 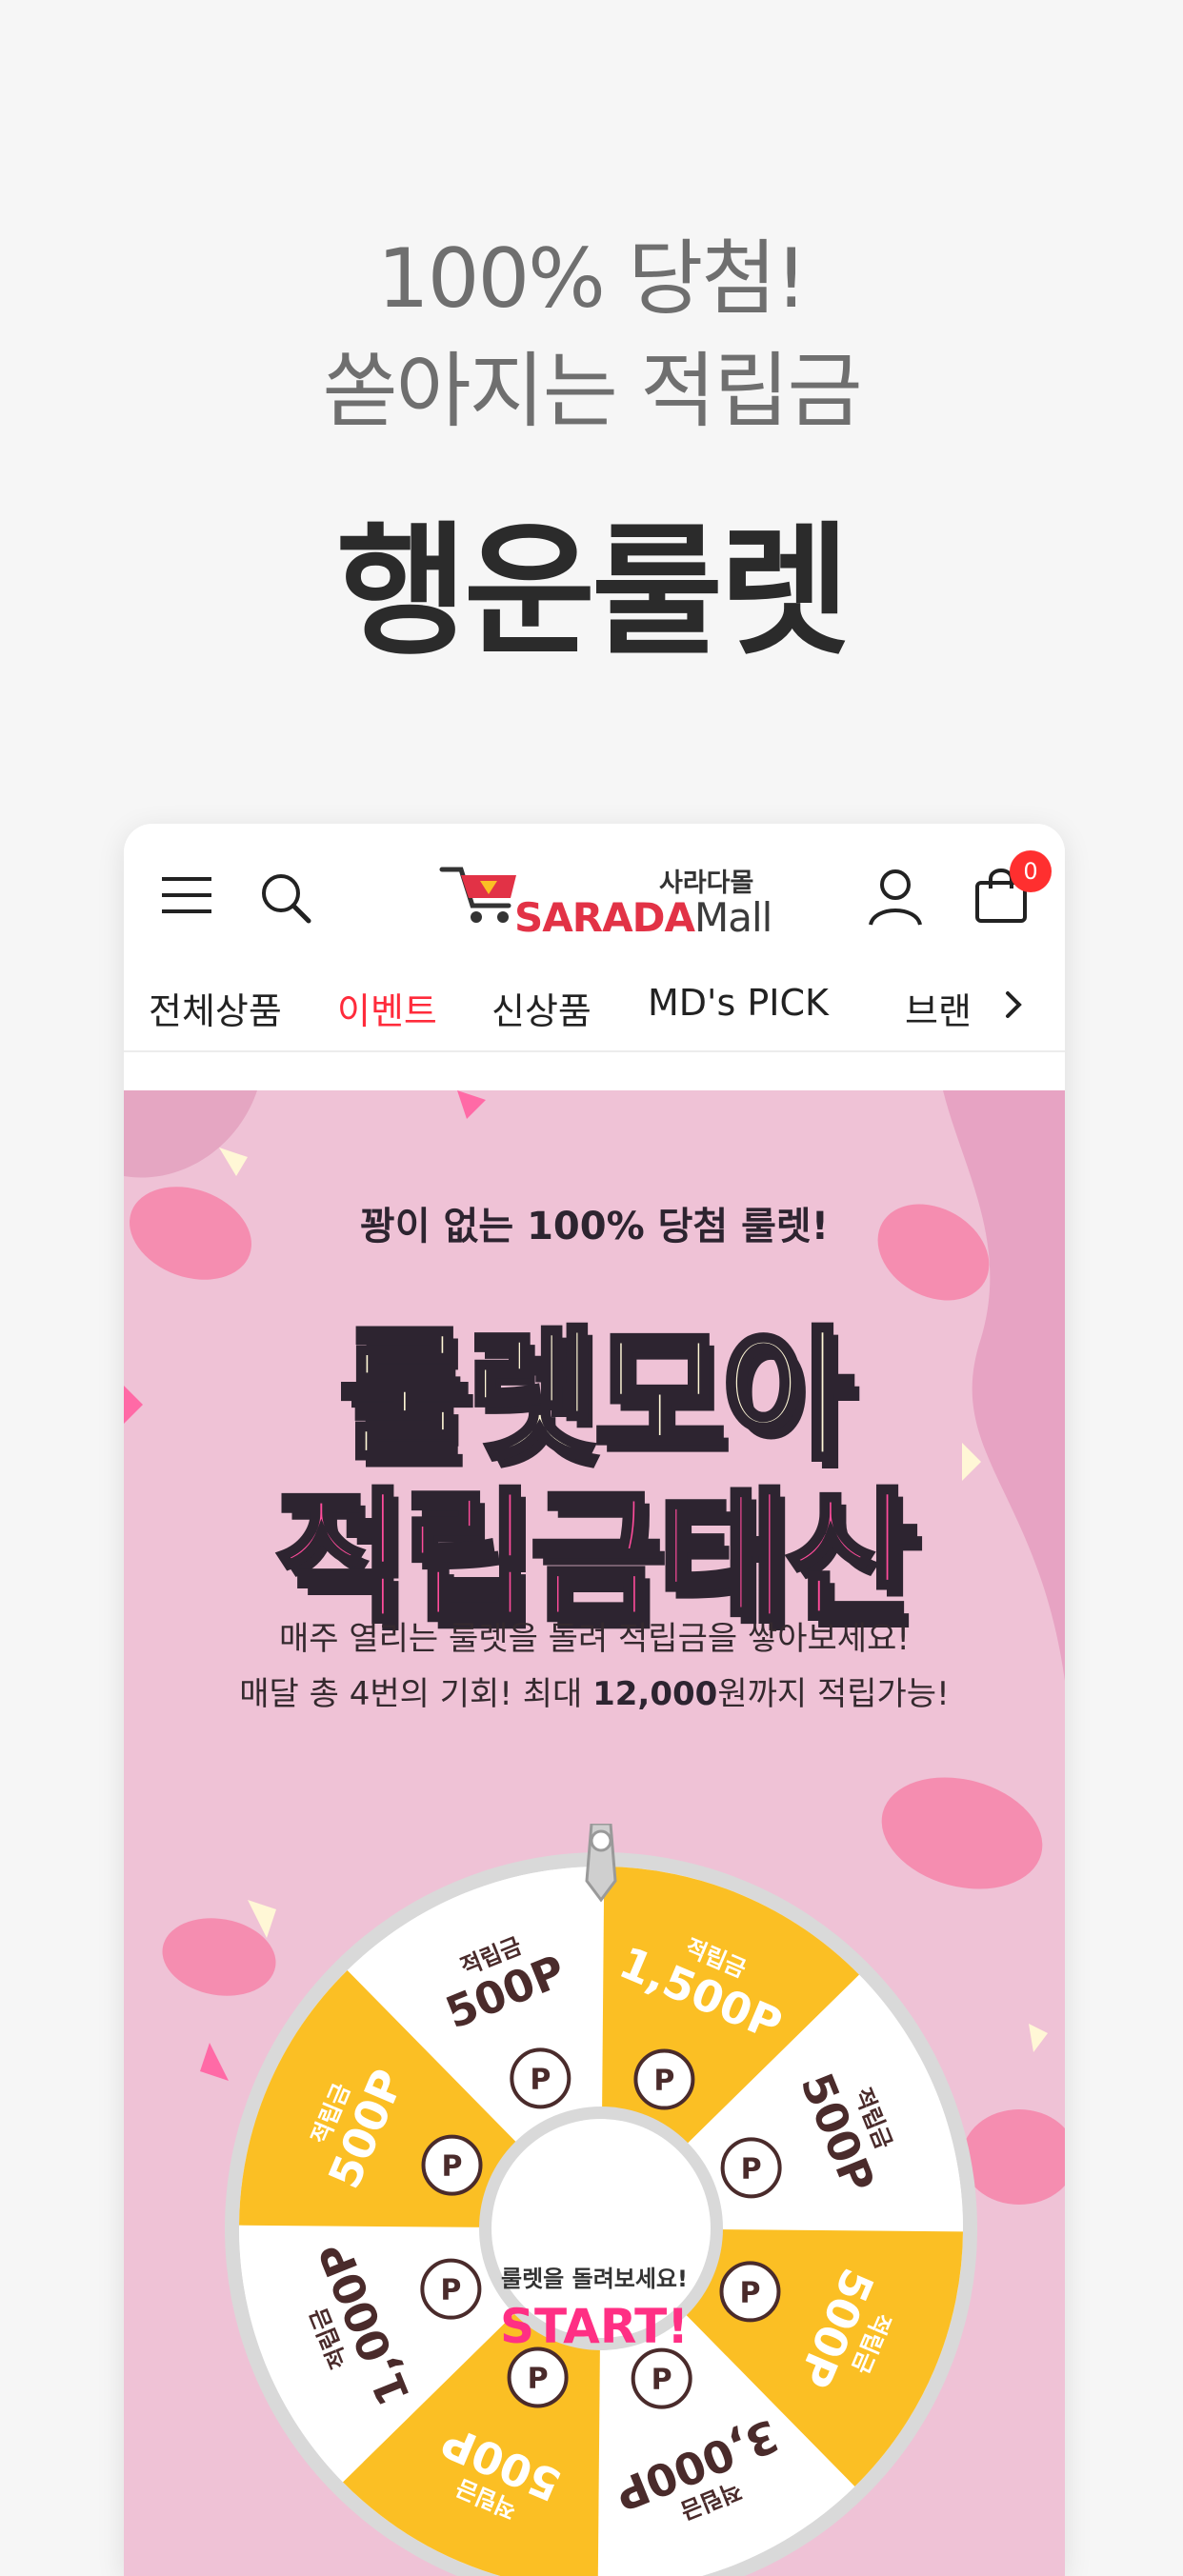 I want to click on wheel-center-subtitle: 룰렛을 돌려보세요!, so click(x=595, y=2279).